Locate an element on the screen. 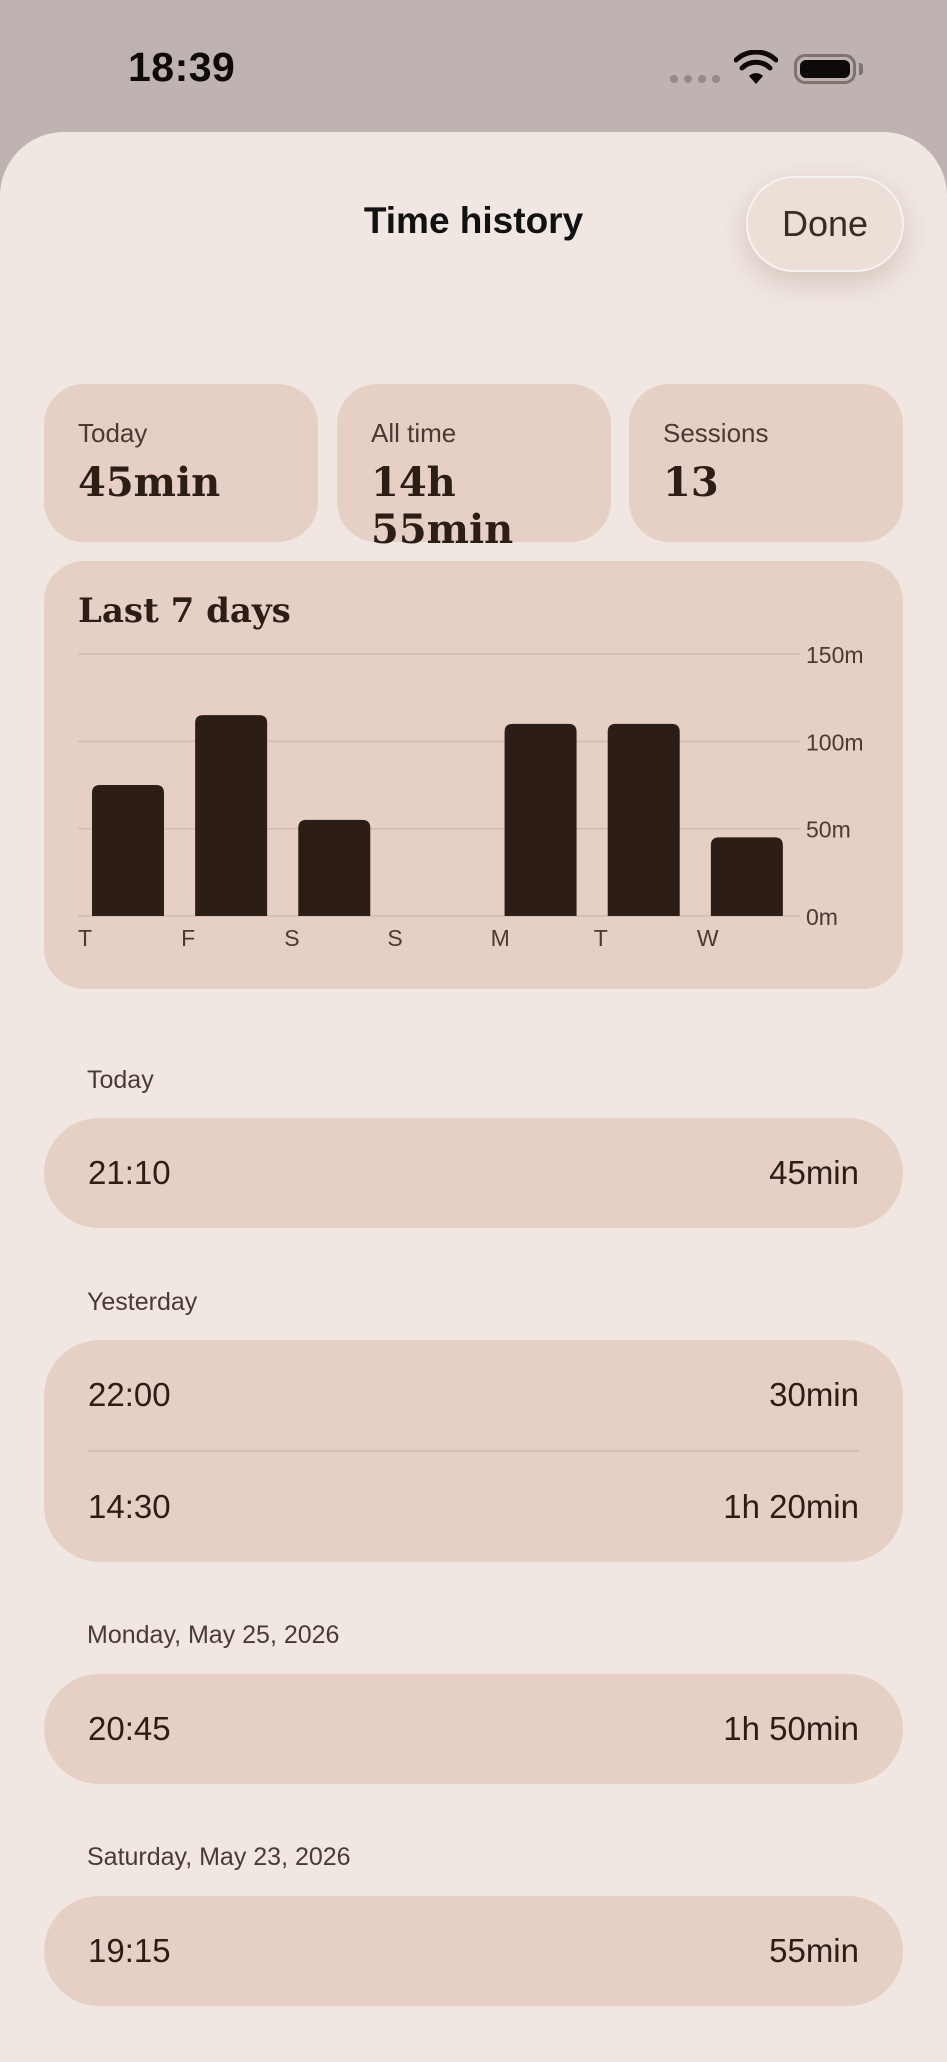 This screenshot has width=947, height=2062. stat-value: 45min is located at coordinates (149, 482).